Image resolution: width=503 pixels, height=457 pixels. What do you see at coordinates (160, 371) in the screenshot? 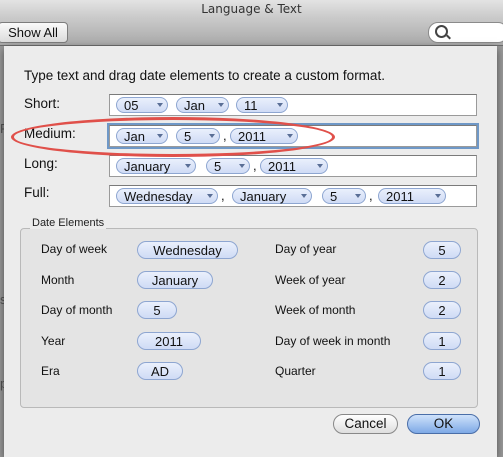
I see `draggable-element: AD` at bounding box center [160, 371].